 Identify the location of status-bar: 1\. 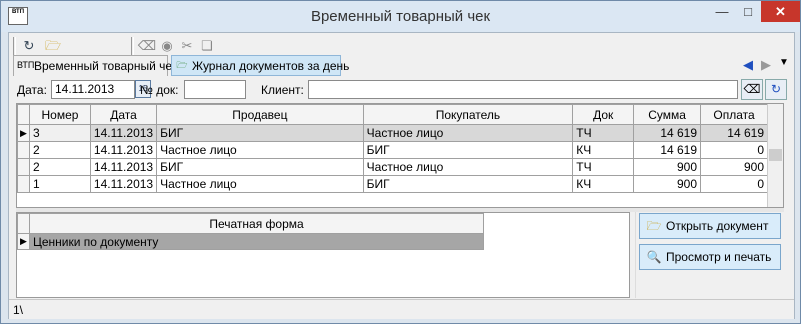
(401, 309).